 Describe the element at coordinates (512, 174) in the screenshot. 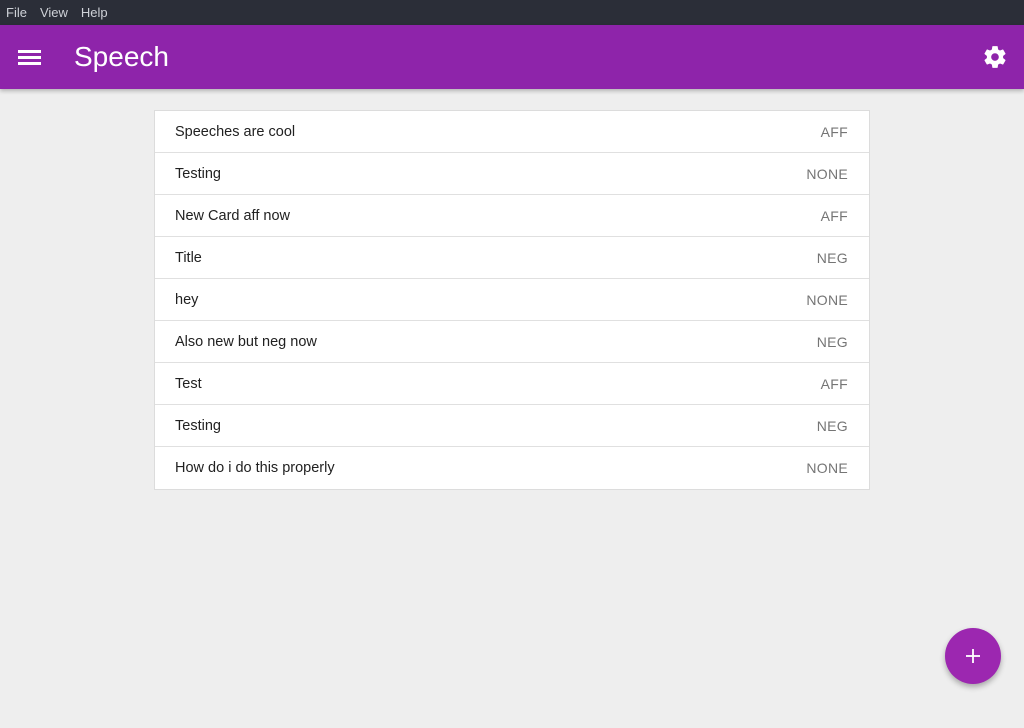

I see `list-item: Testing NONE` at that location.